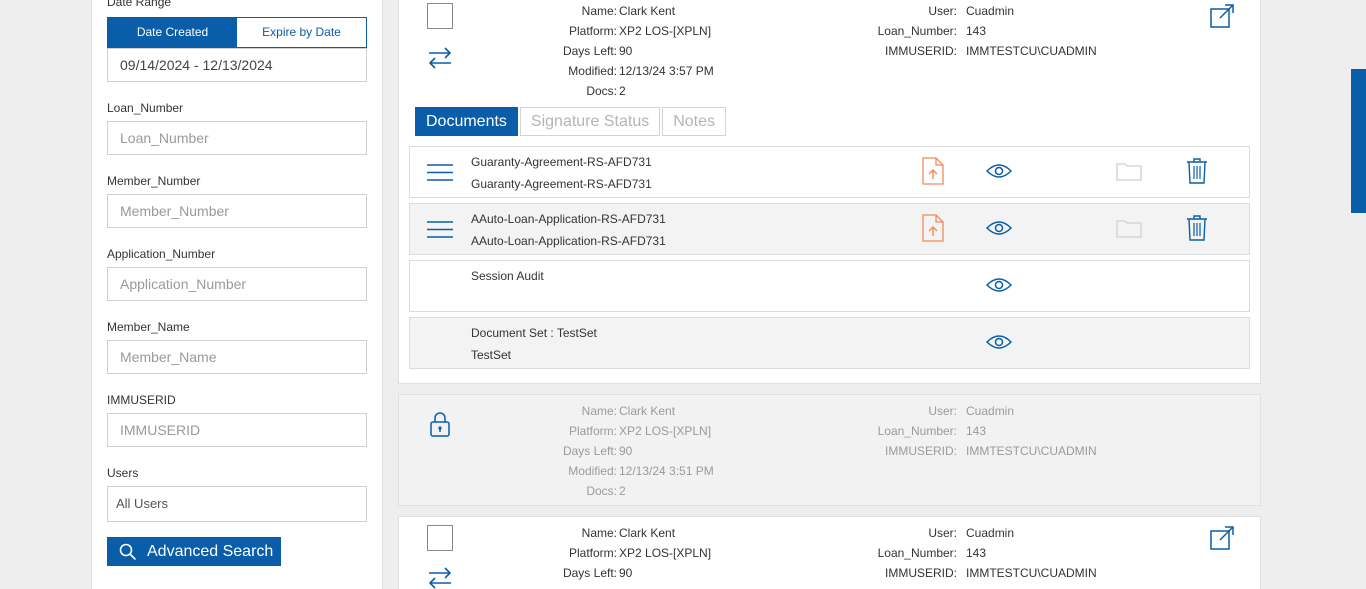  What do you see at coordinates (534, 333) in the screenshot?
I see `document-title: Document Set : TestSet` at bounding box center [534, 333].